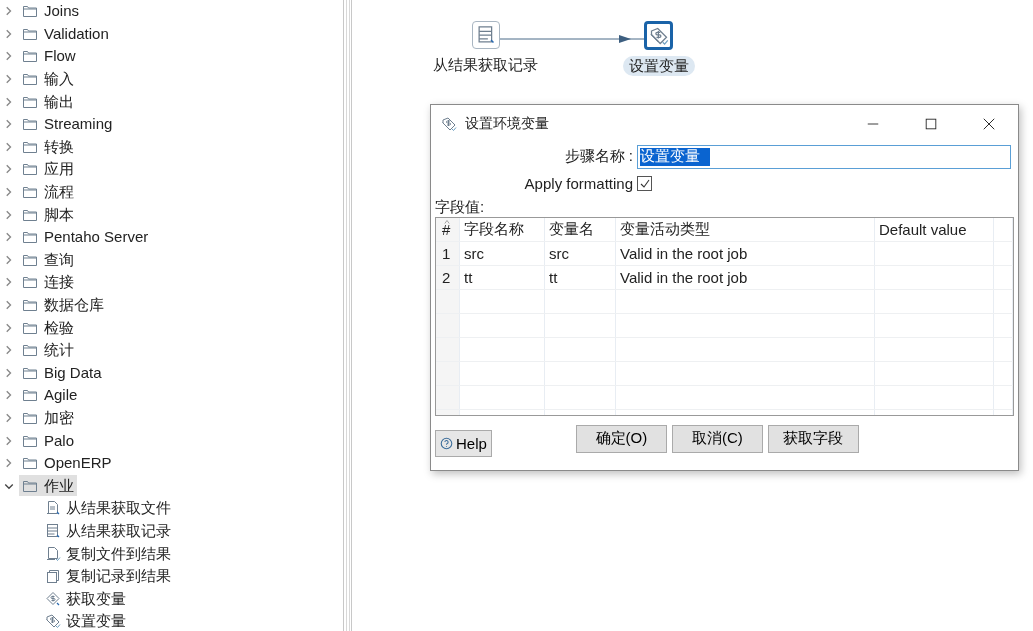  I want to click on row-number: 2, so click(448, 277).